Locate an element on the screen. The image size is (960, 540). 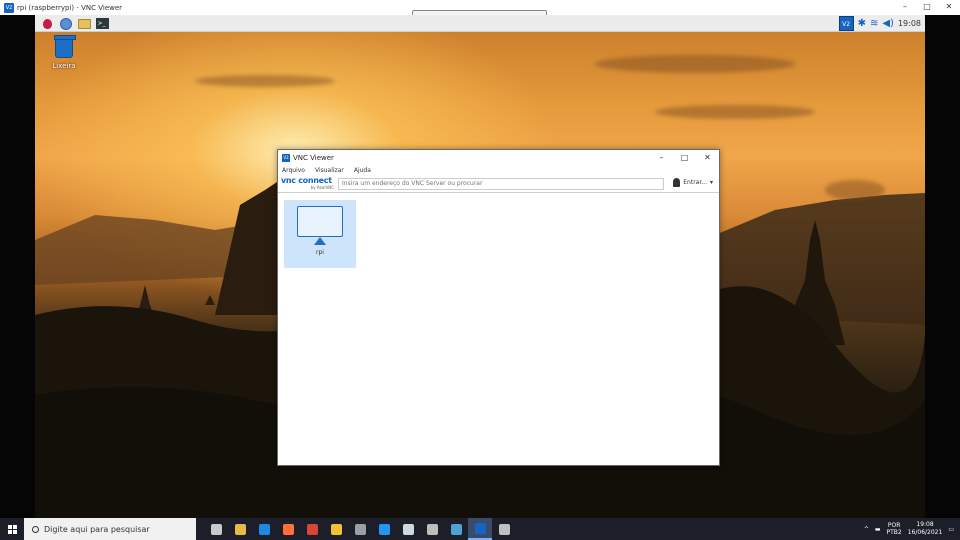
taskbar-app-app2 is located at coordinates (456, 529).